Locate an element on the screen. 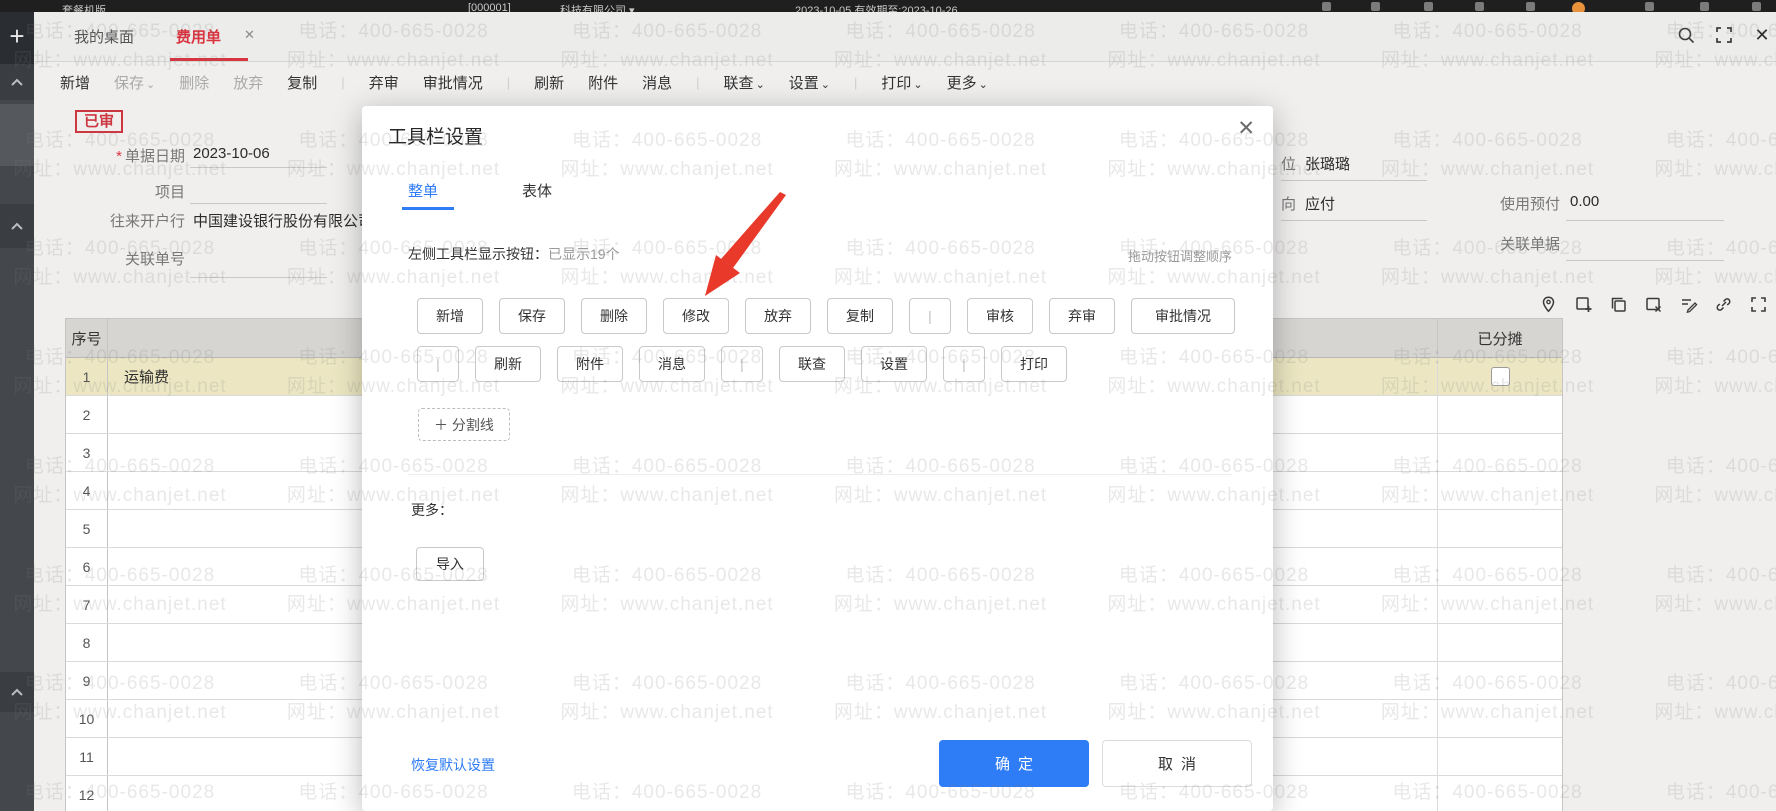 The image size is (1776, 811). draggable-button-abandon: 放弃 is located at coordinates (778, 316).